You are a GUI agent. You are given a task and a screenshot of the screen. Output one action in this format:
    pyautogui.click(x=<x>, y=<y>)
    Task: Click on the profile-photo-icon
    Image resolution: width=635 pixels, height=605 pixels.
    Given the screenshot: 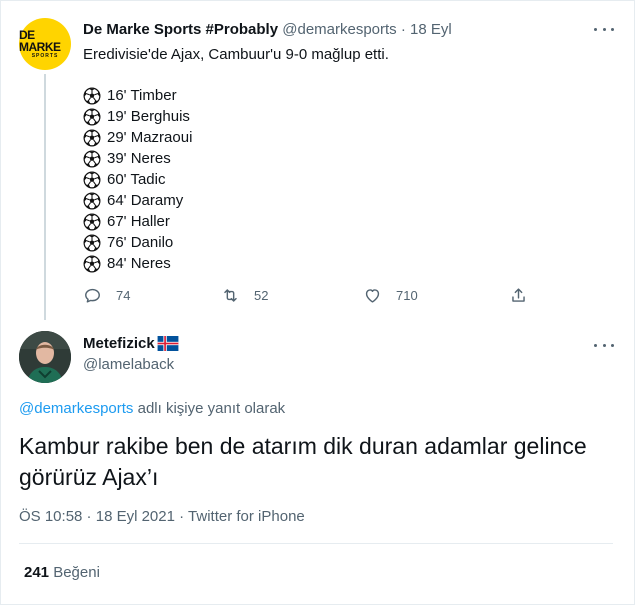 What is the action you would take?
    pyautogui.click(x=45, y=357)
    